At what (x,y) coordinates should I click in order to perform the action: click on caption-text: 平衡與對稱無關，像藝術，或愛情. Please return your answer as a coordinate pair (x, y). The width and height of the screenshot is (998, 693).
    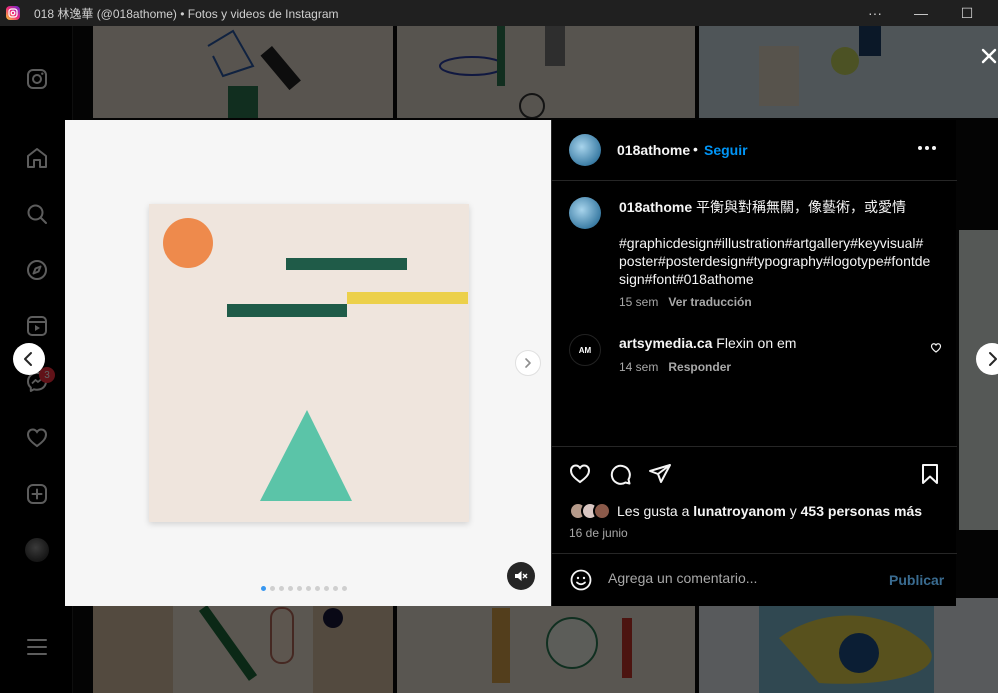
    Looking at the image, I should click on (801, 207).